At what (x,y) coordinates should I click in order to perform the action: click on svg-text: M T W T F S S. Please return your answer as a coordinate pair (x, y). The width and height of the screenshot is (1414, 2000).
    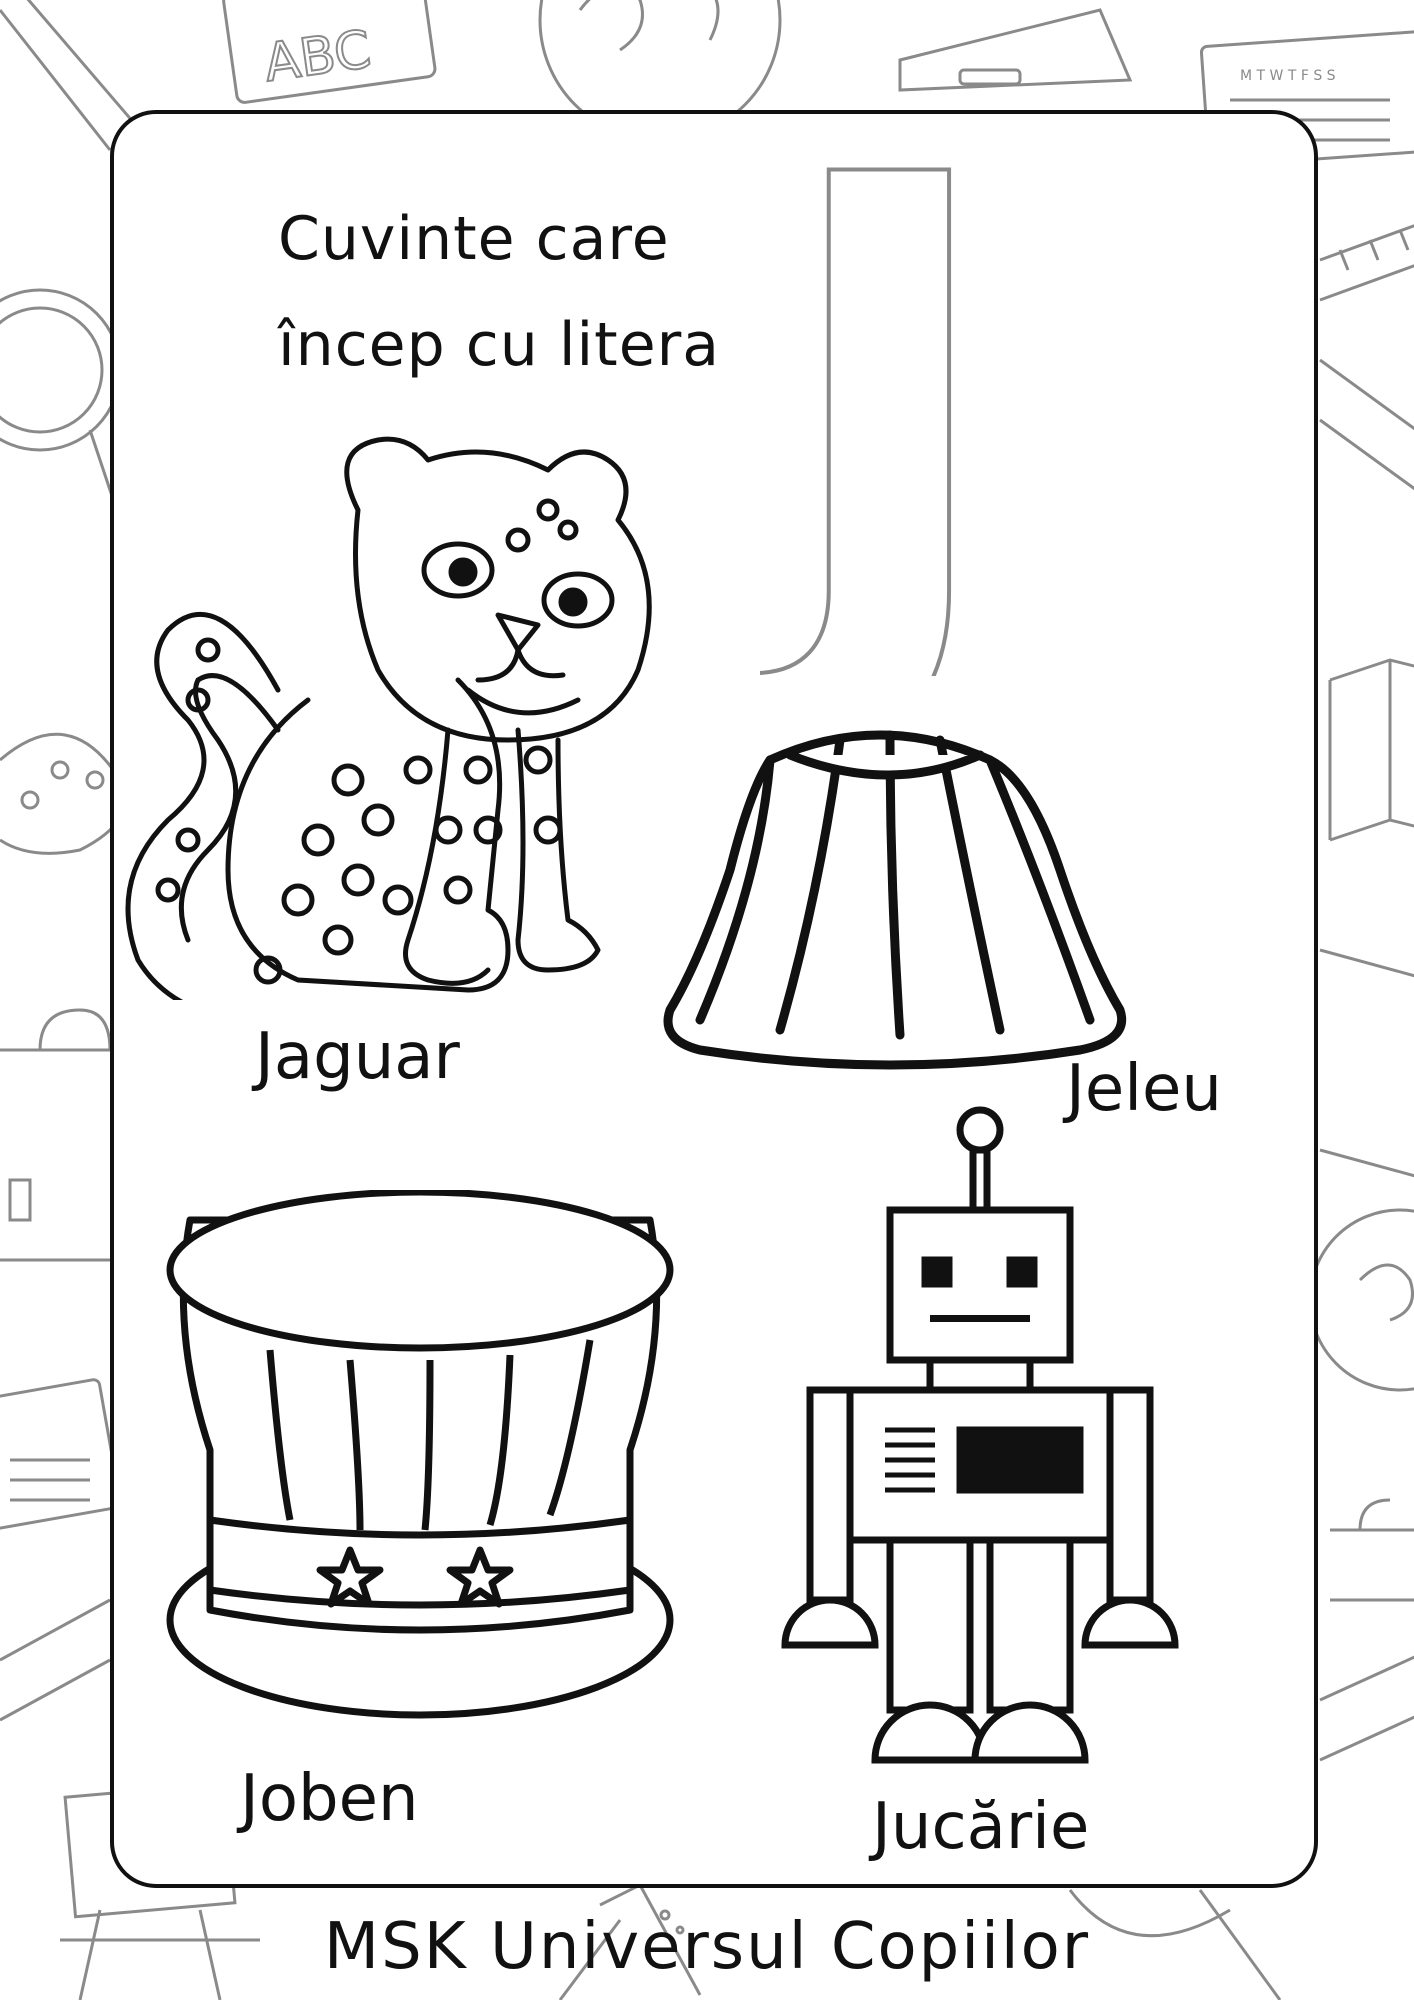
    Looking at the image, I should click on (1288, 76).